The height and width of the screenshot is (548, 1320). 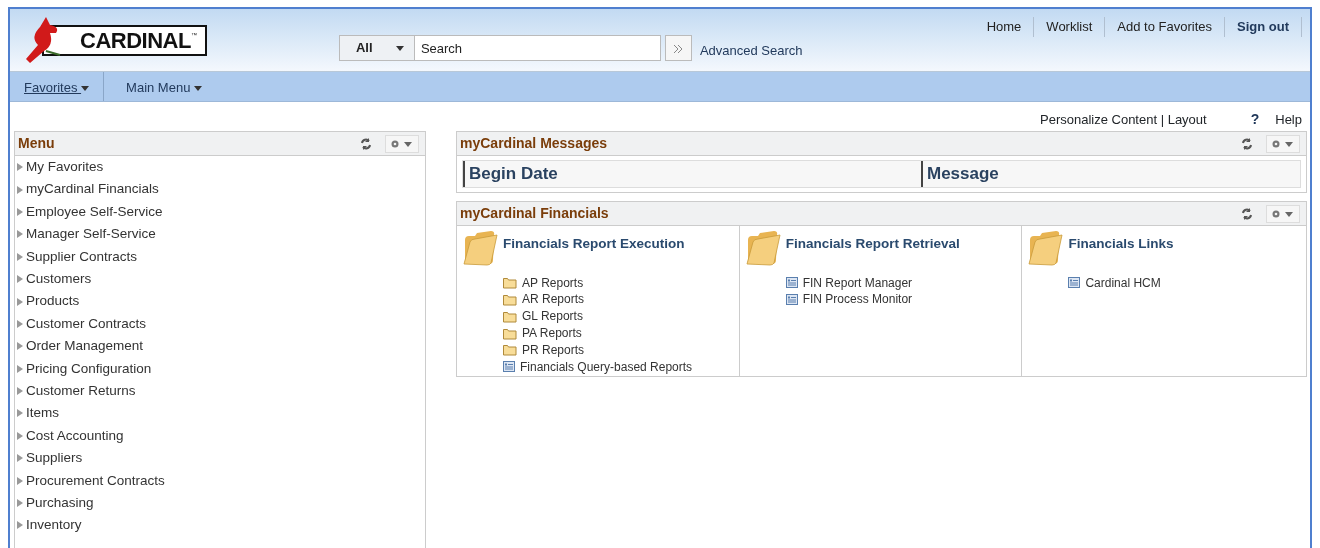 What do you see at coordinates (598, 350) in the screenshot?
I see `report-link: PR Reports` at bounding box center [598, 350].